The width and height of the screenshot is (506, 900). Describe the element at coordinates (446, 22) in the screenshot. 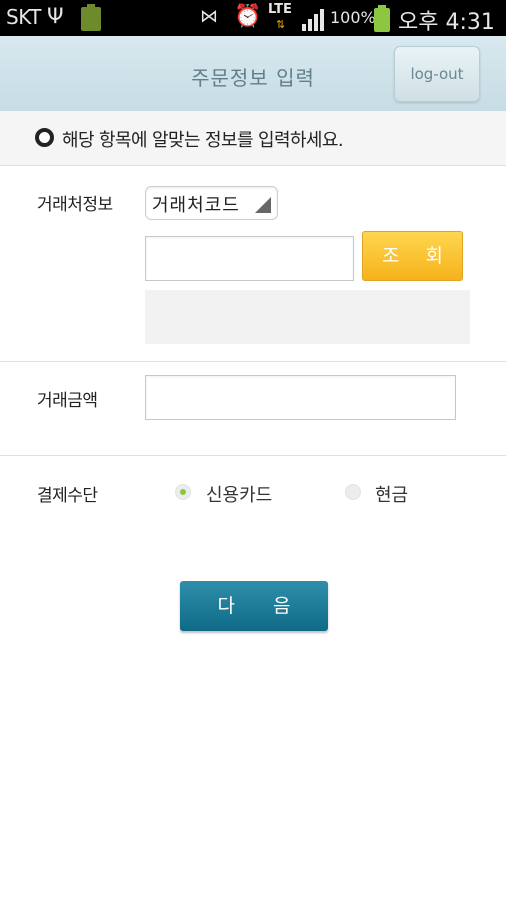

I see `clock: 오후 4:31` at that location.